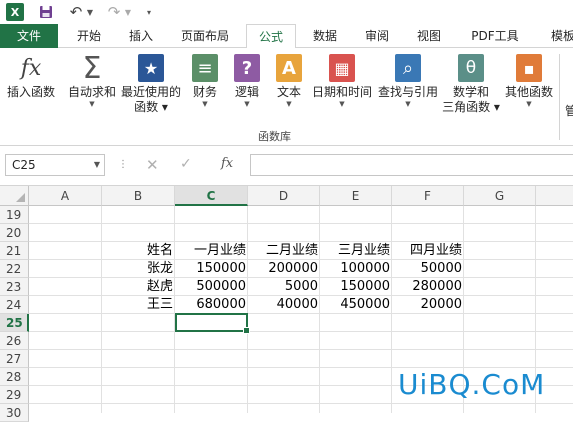 The width and height of the screenshot is (573, 422). I want to click on logical-button: ? 逻辑 ▼, so click(247, 81).